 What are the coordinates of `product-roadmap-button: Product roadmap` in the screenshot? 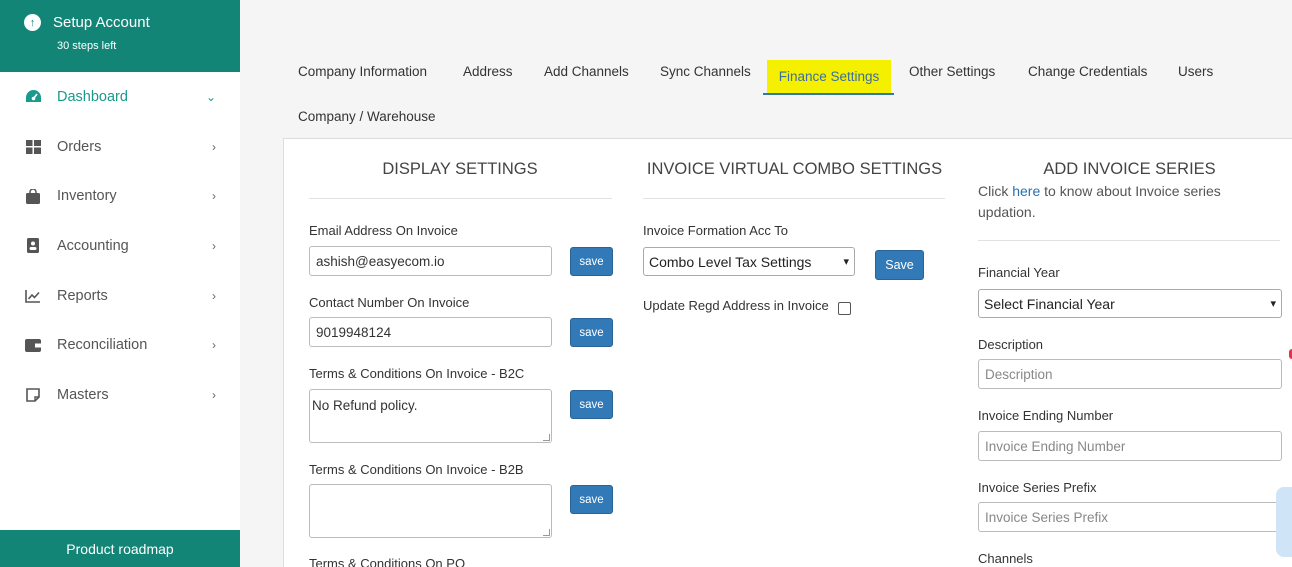 It's located at (120, 548).